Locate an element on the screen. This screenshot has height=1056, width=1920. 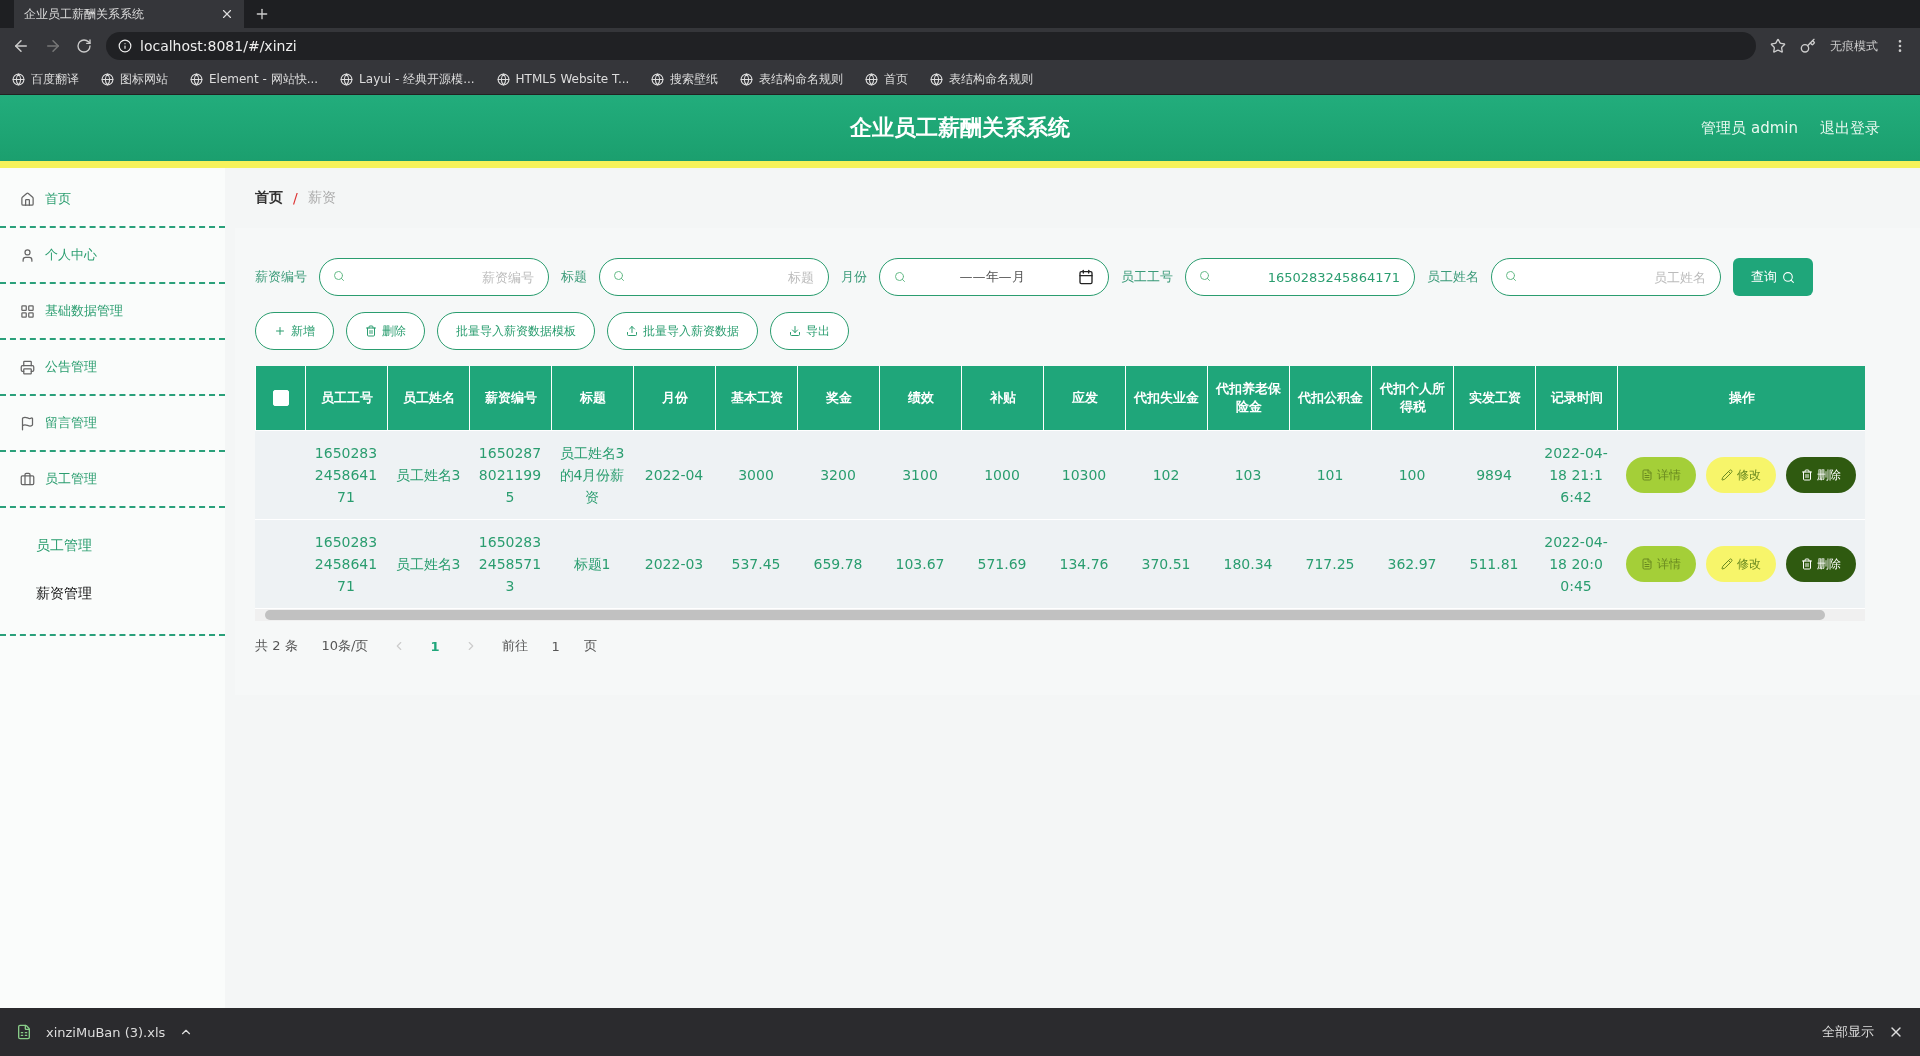
column-header: 代扣公积金 is located at coordinates (1330, 398).